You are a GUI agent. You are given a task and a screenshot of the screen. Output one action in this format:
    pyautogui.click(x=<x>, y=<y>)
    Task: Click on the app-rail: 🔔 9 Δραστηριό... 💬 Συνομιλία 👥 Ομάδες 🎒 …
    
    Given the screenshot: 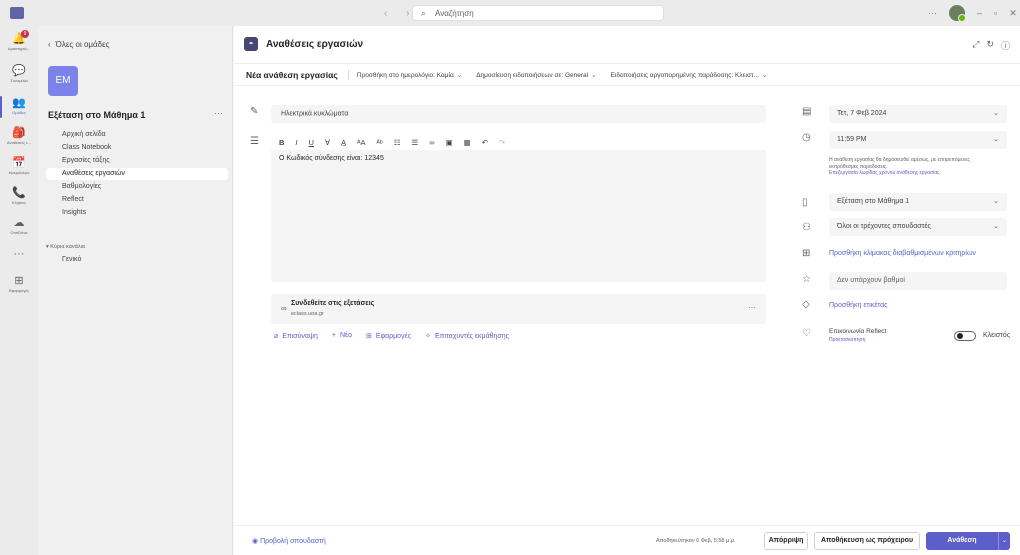 What is the action you would take?
    pyautogui.click(x=19, y=290)
    